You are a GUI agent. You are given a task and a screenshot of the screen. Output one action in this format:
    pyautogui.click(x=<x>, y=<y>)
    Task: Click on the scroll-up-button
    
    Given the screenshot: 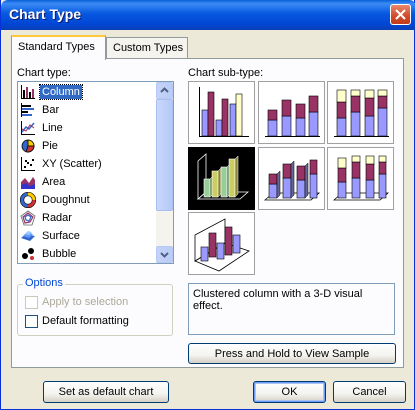 What is the action you would take?
    pyautogui.click(x=164, y=90)
    